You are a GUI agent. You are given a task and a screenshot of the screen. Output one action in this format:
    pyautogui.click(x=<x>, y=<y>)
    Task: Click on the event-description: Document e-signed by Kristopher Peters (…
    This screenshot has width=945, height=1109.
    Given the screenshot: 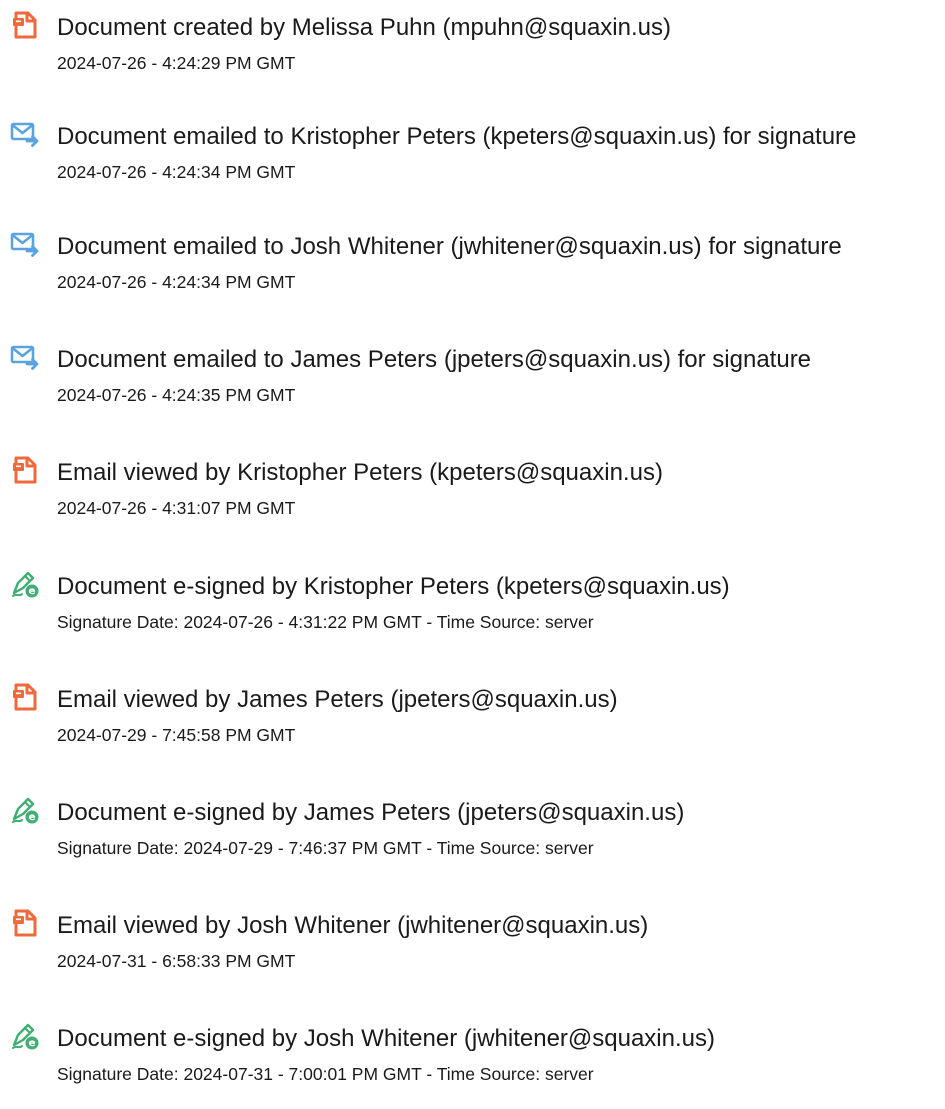 What is the action you would take?
    pyautogui.click(x=393, y=586)
    